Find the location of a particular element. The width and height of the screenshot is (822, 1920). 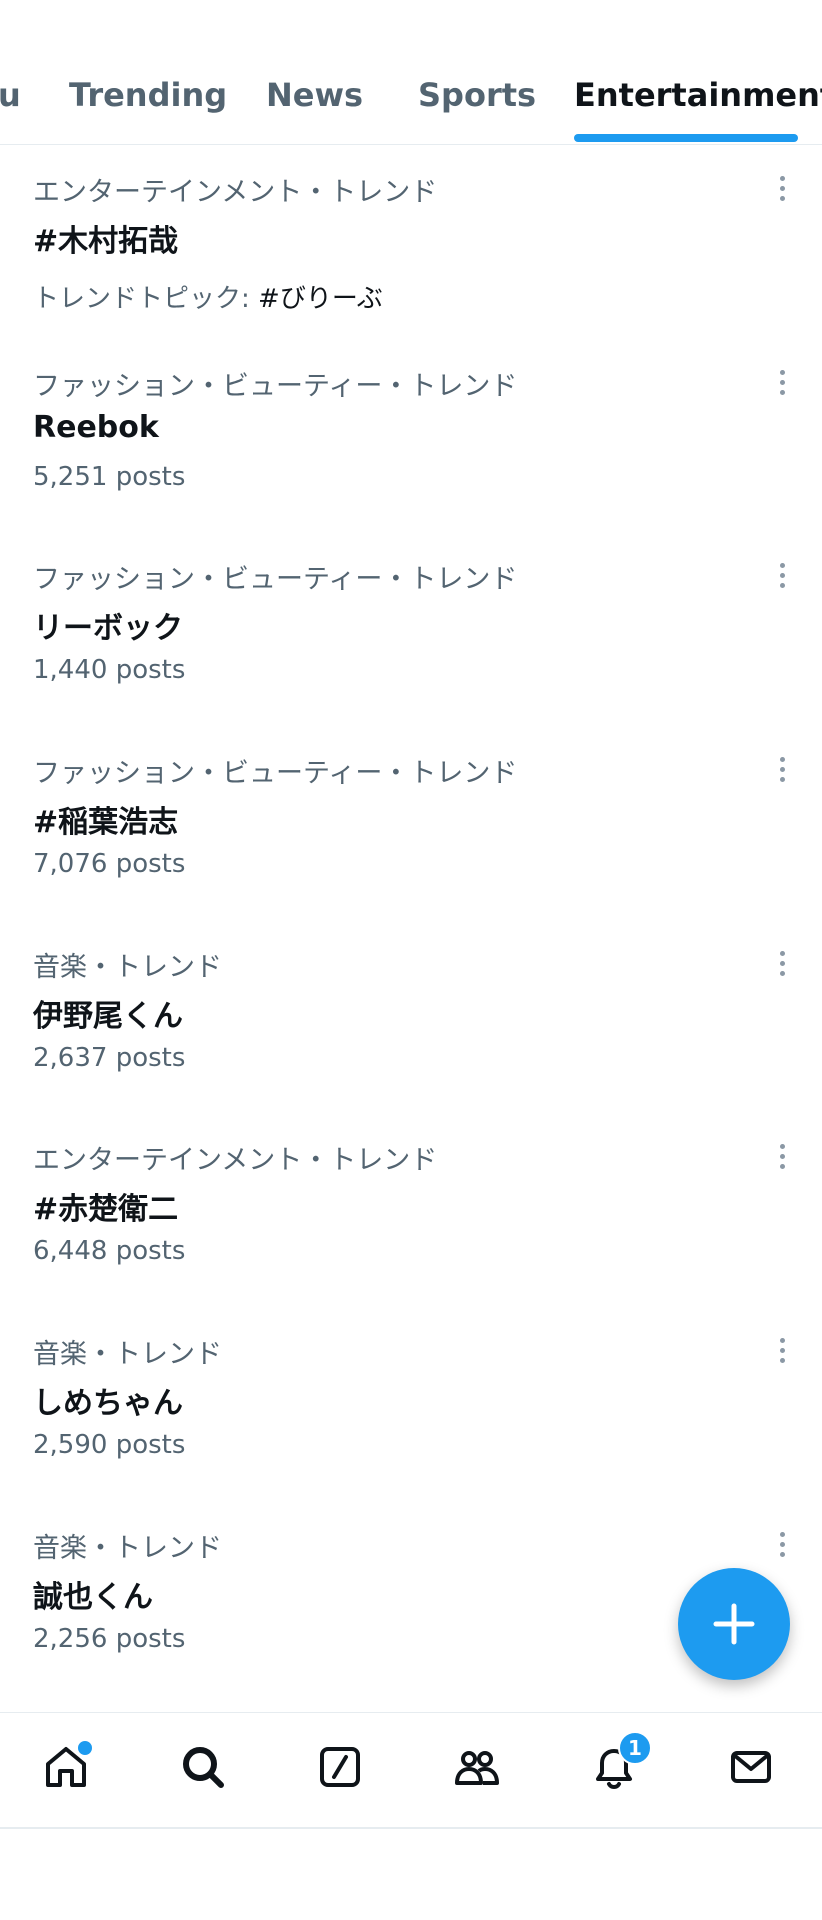

home-unread-dot is located at coordinates (85, 1748).